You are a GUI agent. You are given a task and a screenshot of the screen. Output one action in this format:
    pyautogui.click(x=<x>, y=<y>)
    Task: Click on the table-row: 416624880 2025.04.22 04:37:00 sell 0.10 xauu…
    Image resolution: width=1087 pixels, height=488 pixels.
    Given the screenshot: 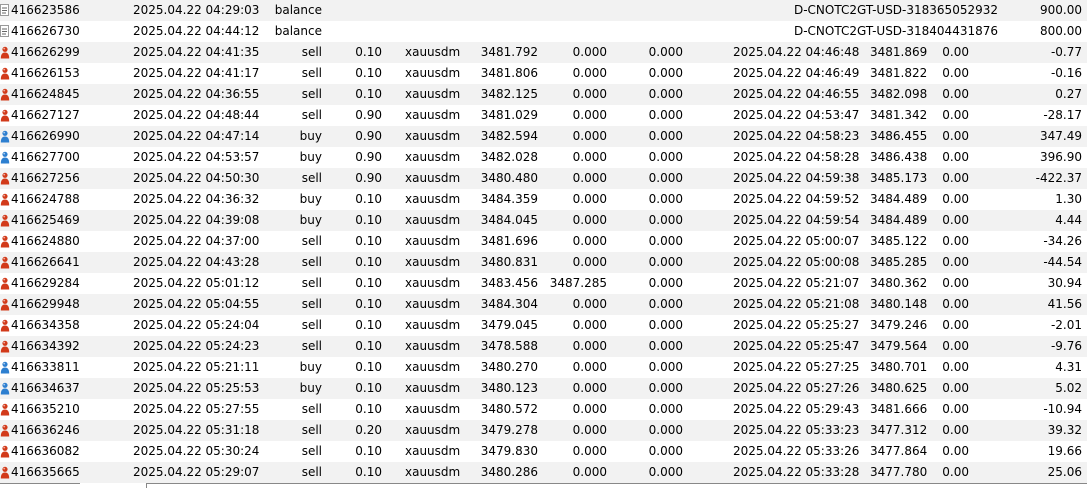 What is the action you would take?
    pyautogui.click(x=543, y=241)
    